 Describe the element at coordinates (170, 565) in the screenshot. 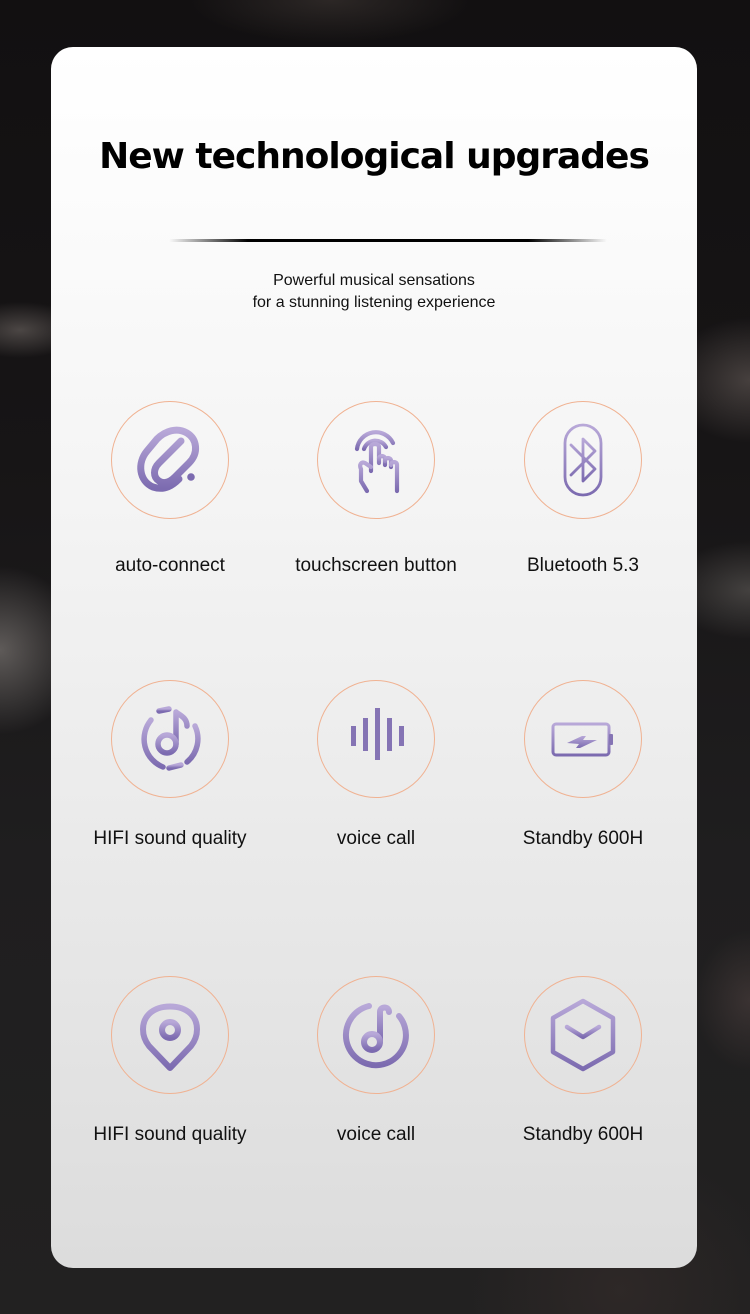

I see `feature-label: auto-connect` at that location.